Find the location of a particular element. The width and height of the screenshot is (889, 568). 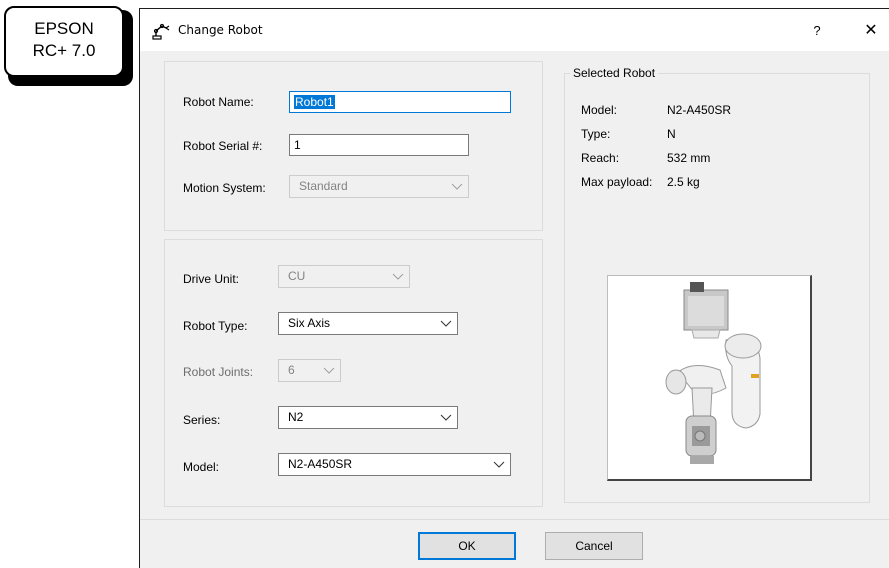

robot-arm-icon is located at coordinates (161, 31).